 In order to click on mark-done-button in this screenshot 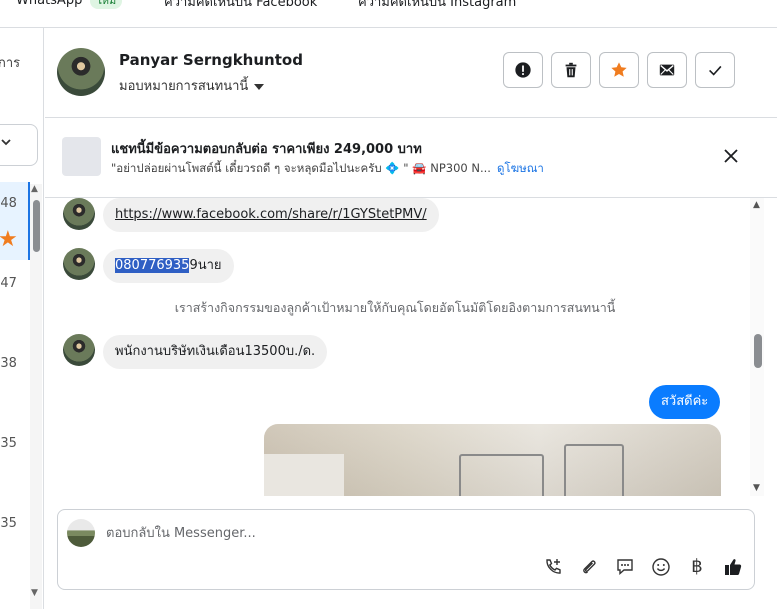, I will do `click(715, 70)`.